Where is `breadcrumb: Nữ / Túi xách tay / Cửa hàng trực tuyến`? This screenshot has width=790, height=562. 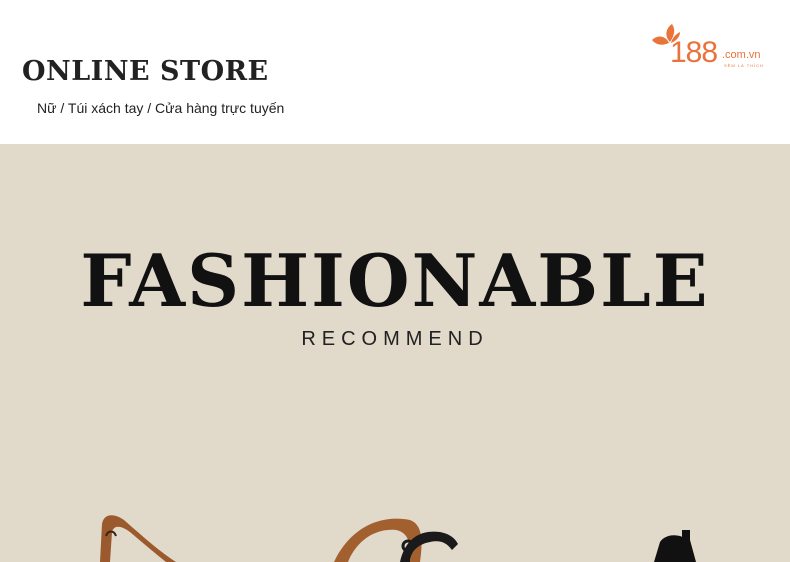 breadcrumb: Nữ / Túi xách tay / Cửa hàng trực tuyến is located at coordinates (160, 108).